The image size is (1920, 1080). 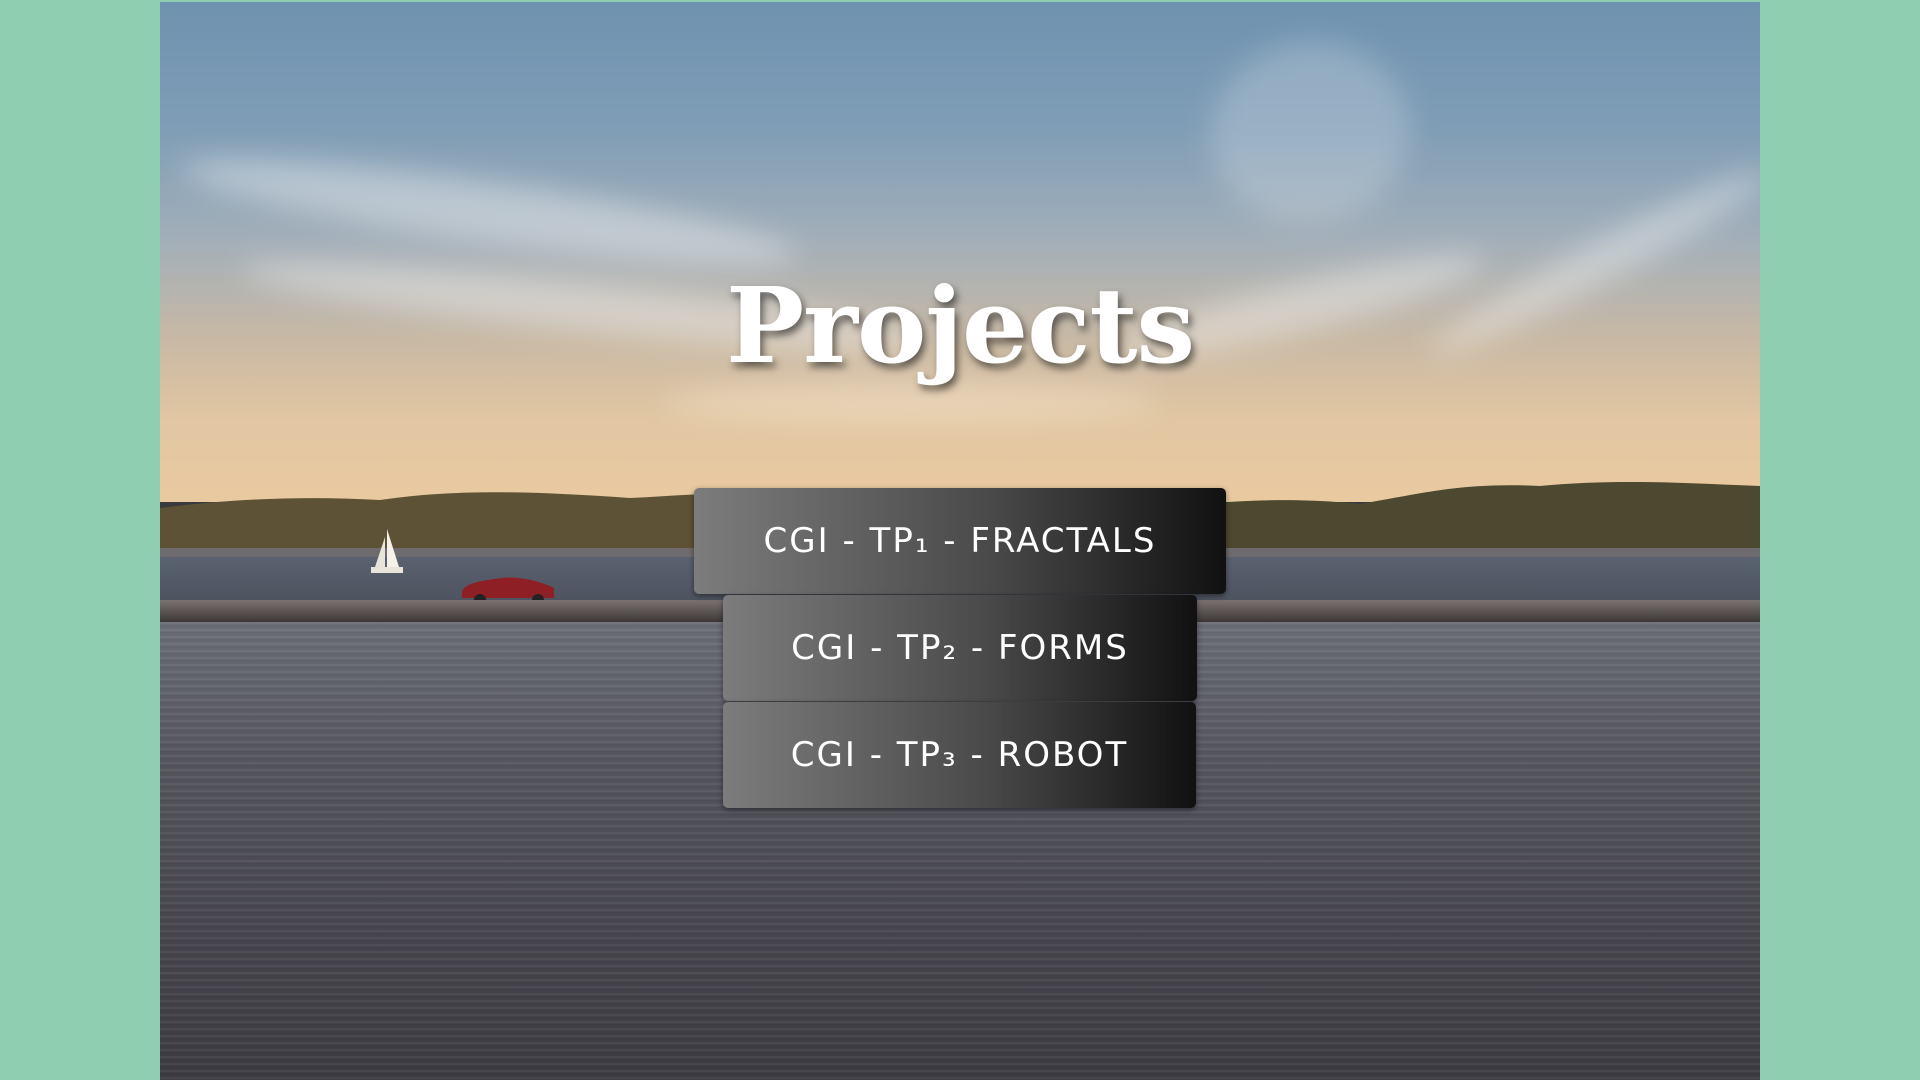 What do you see at coordinates (910, 402) in the screenshot?
I see `cloud` at bounding box center [910, 402].